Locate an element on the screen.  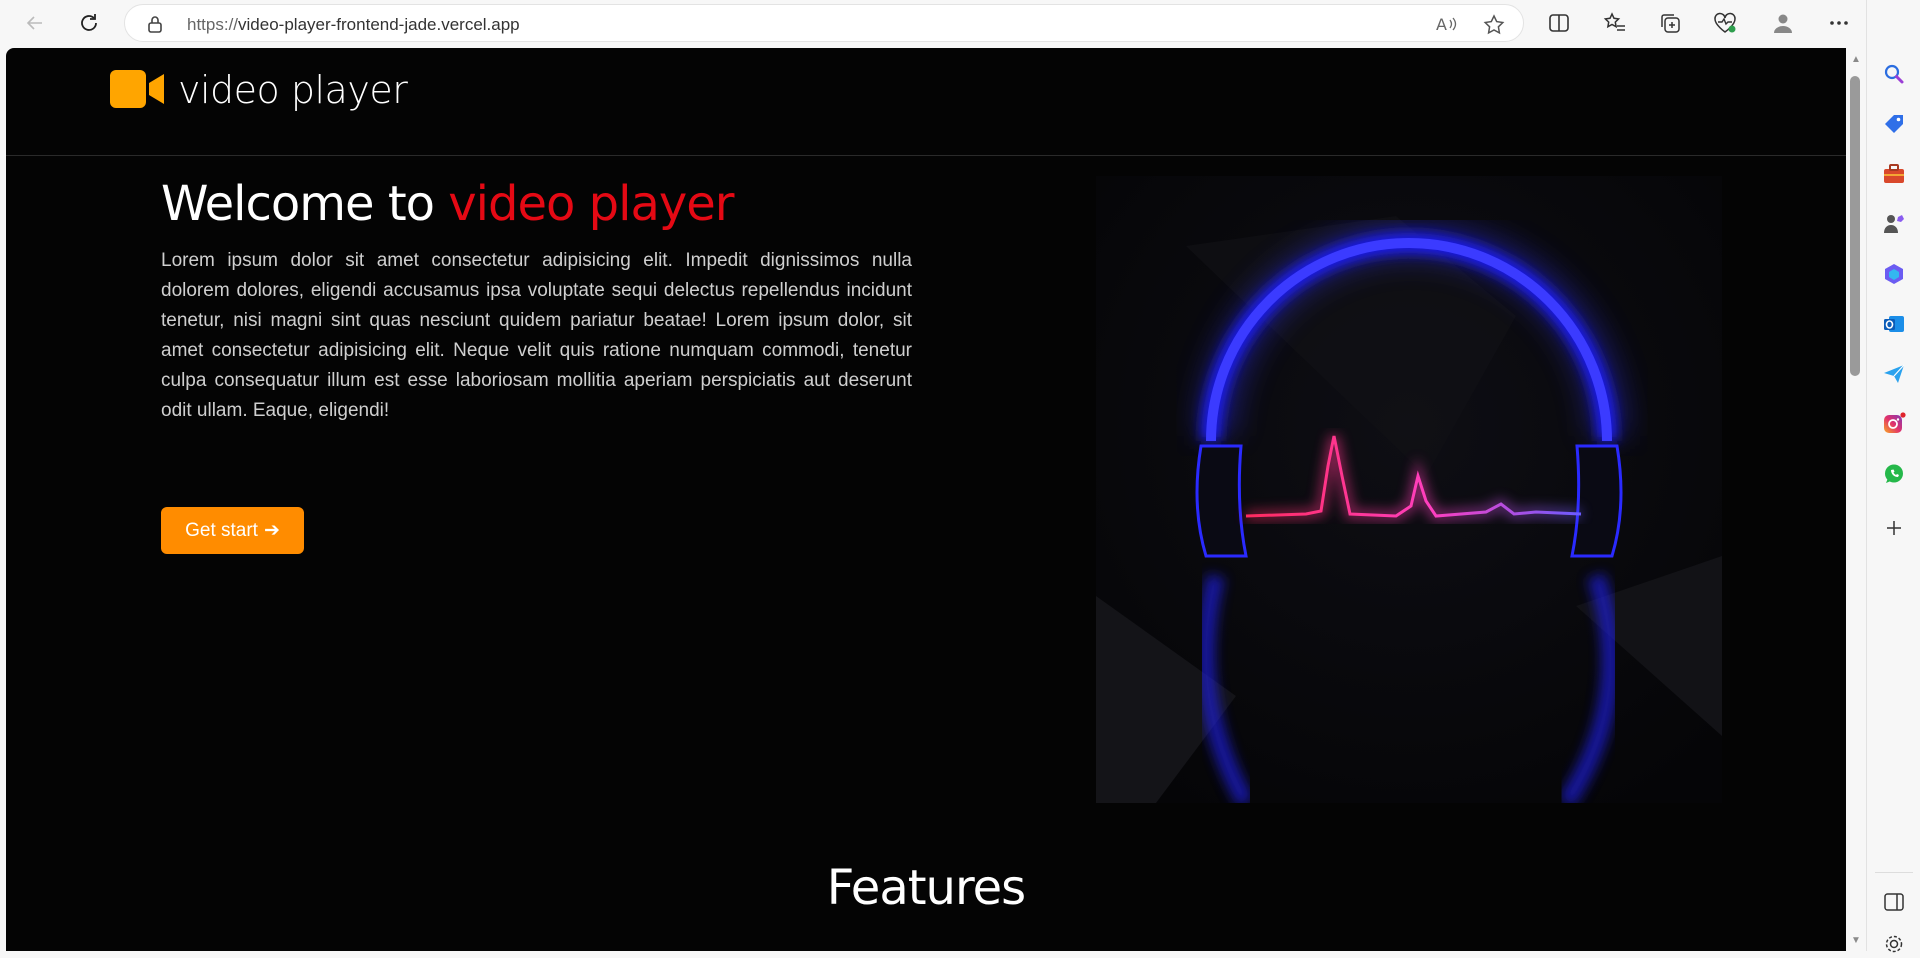
read-aloud-icon: A is located at coordinates (1446, 26).